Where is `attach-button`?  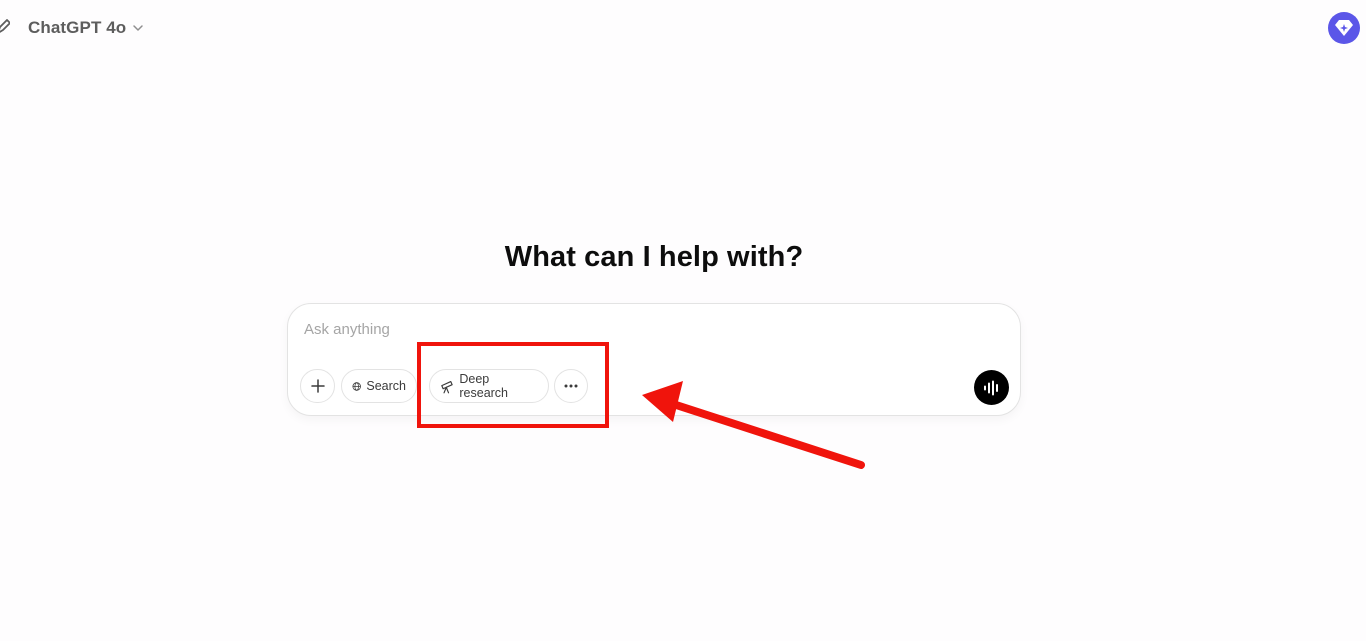
attach-button is located at coordinates (317, 386).